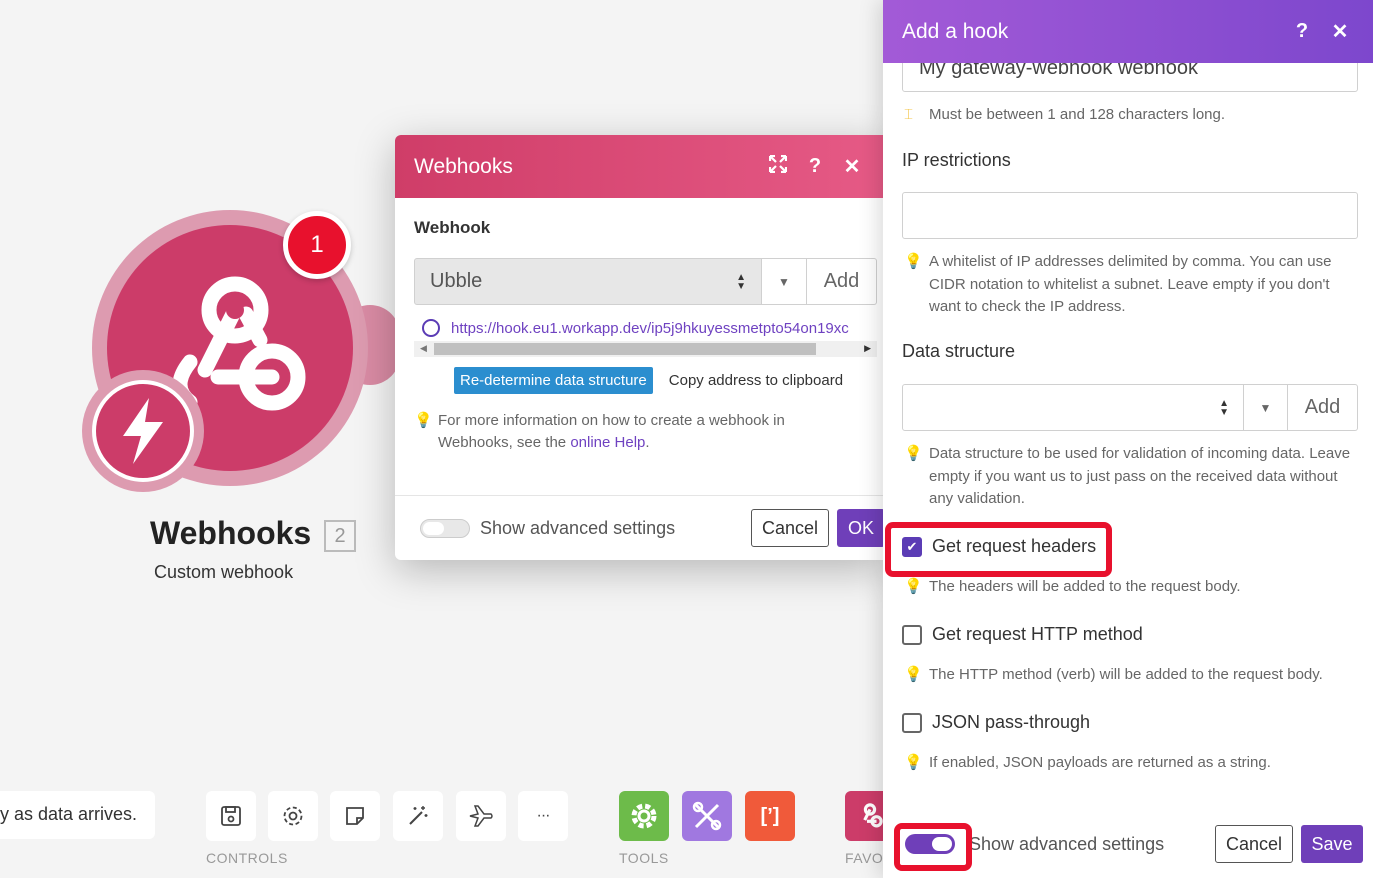 Image resolution: width=1373 pixels, height=878 pixels. Describe the element at coordinates (553, 380) in the screenshot. I see `redetermine-button: Re-determine data structure` at that location.